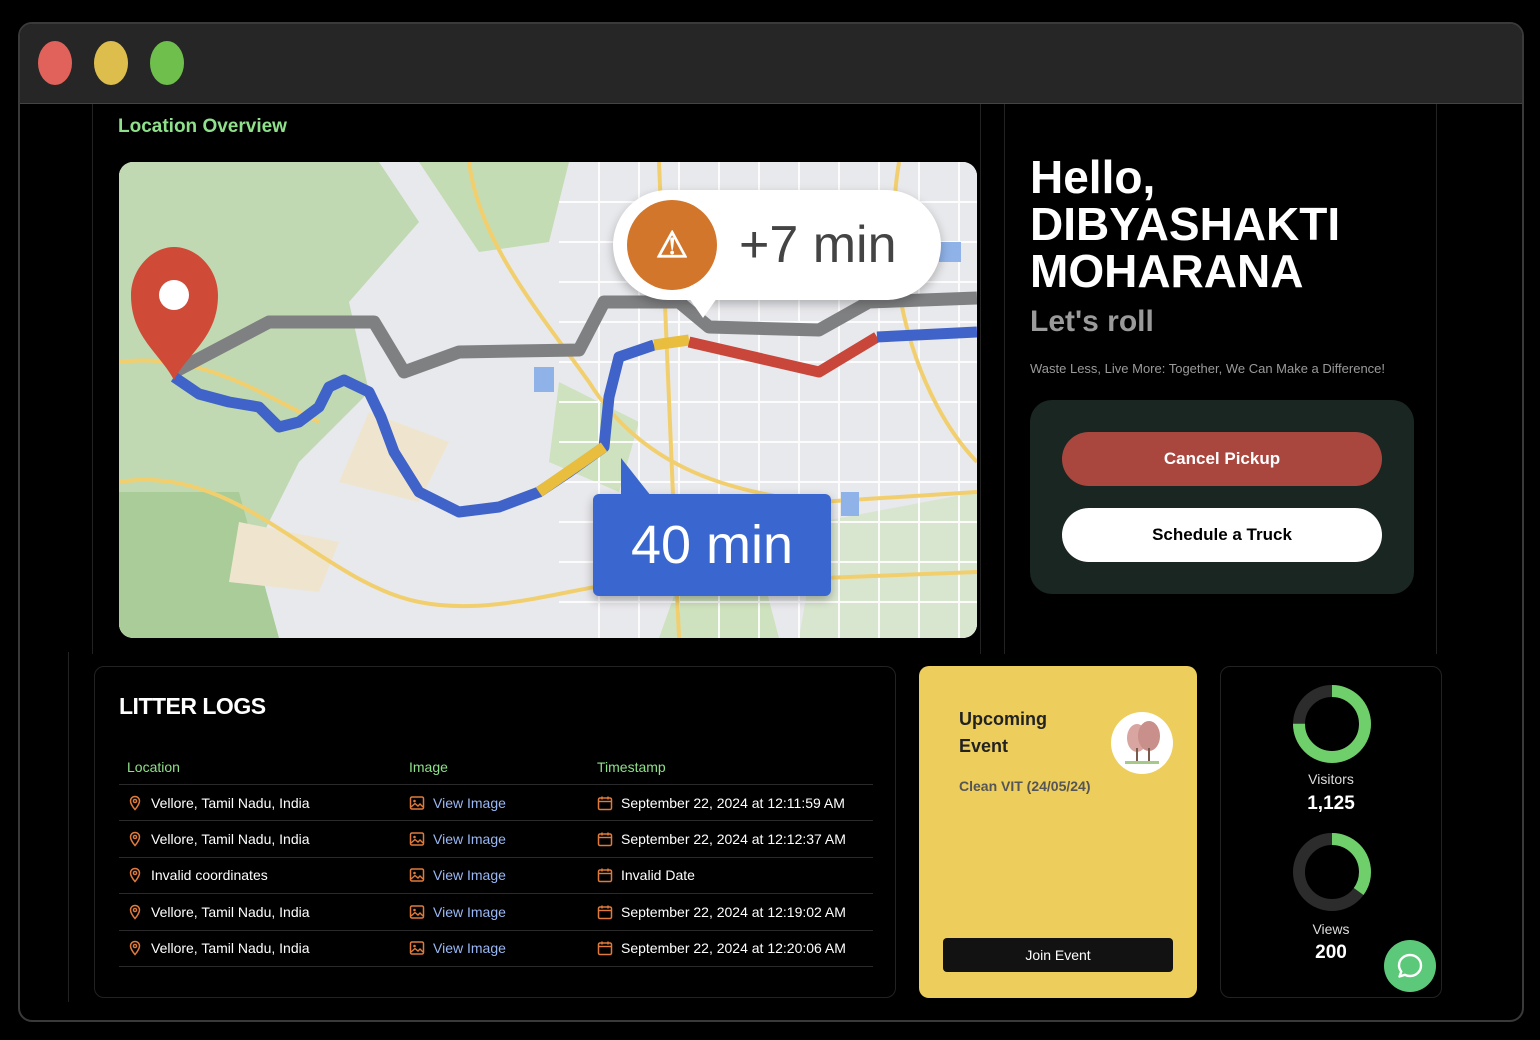 This screenshot has height=1040, width=1540. What do you see at coordinates (55, 63) in the screenshot?
I see `close-window-button` at bounding box center [55, 63].